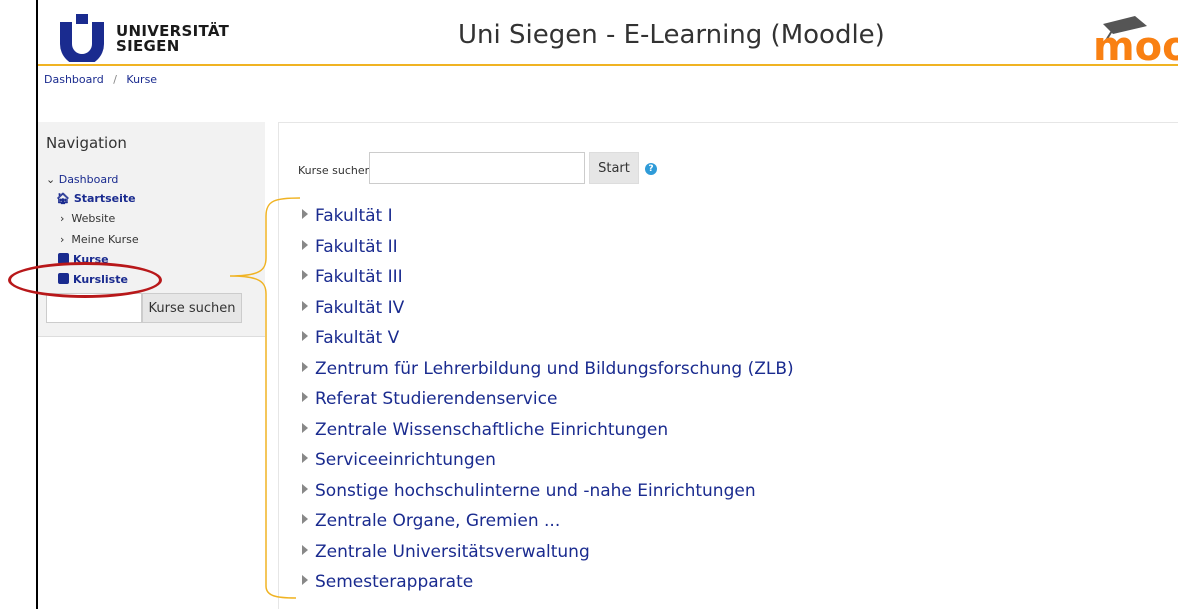 The height and width of the screenshot is (609, 1178). Describe the element at coordinates (74, 79) in the screenshot. I see `breadcrumb-dashboard: Dashboard` at that location.